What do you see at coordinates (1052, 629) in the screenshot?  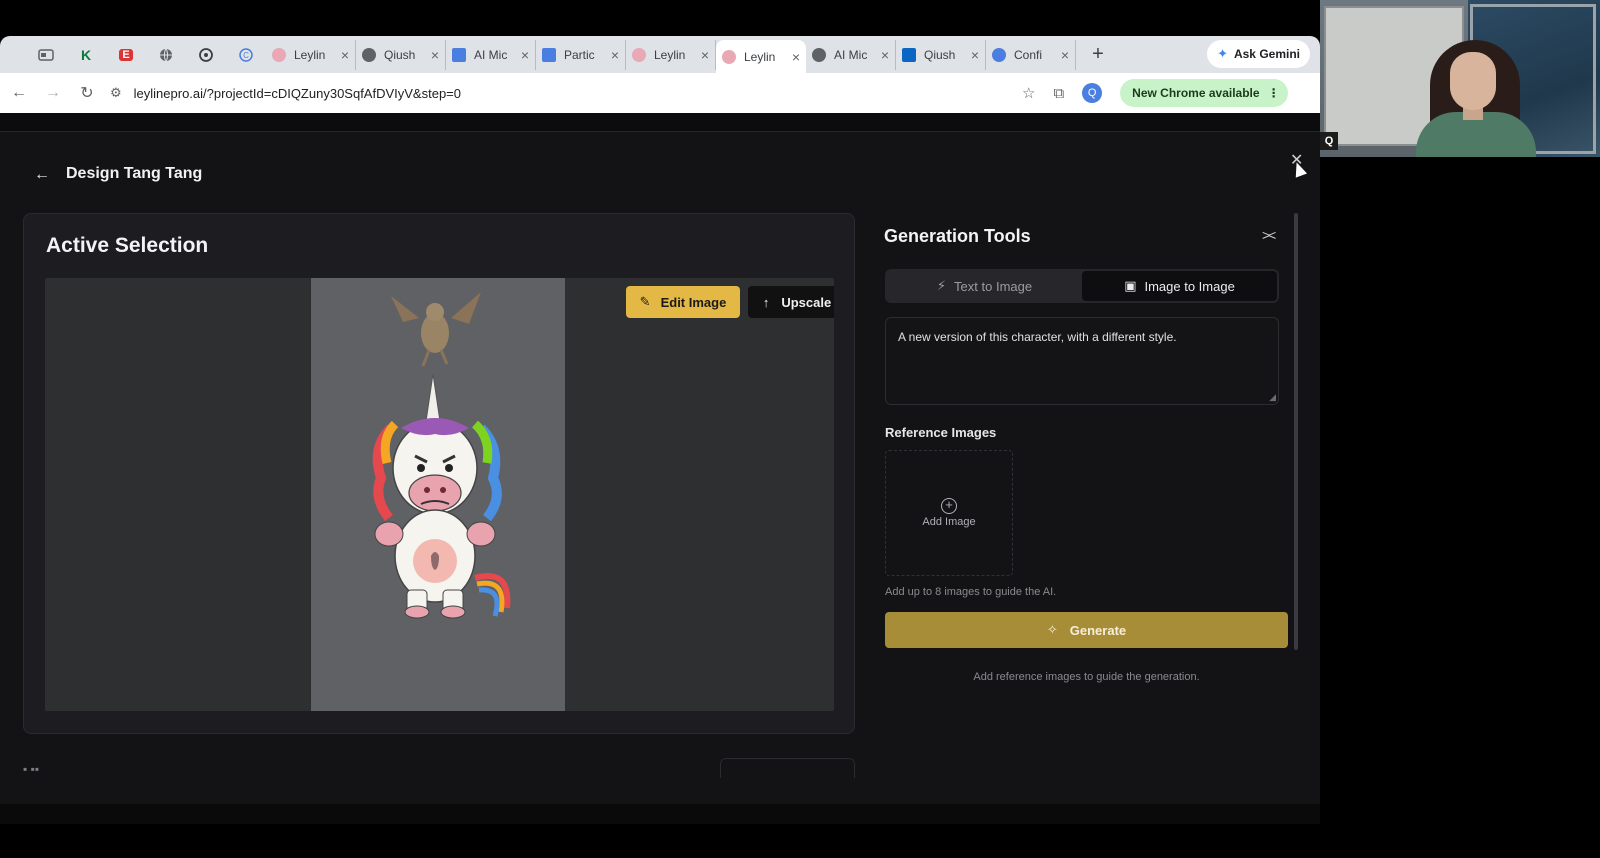 I see `magic-wand-icon: ✧` at bounding box center [1052, 629].